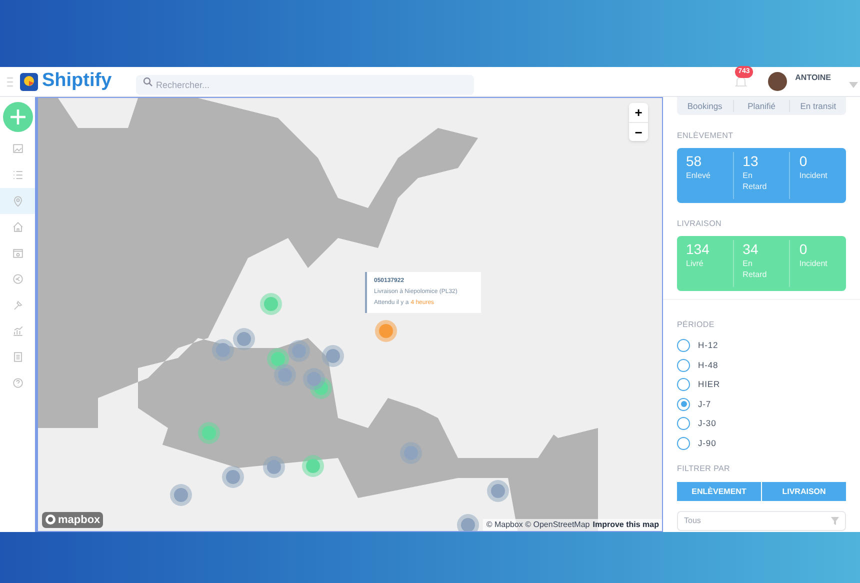 This screenshot has width=860, height=583. Describe the element at coordinates (699, 224) in the screenshot. I see `section-title: LIVRAISON` at that location.